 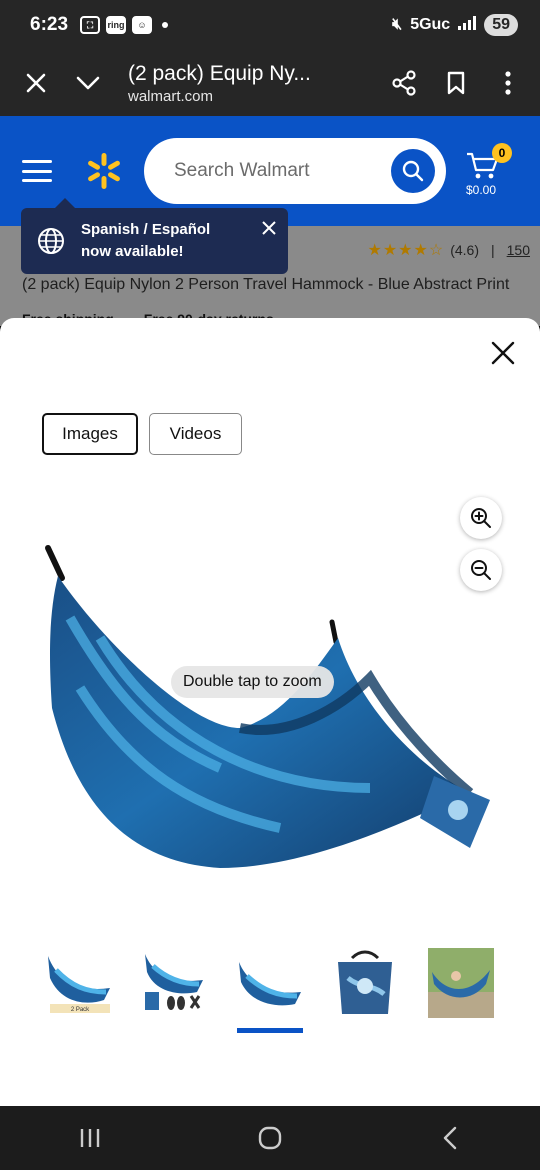 What do you see at coordinates (464, 250) in the screenshot?
I see `rating-value: (4.6)` at bounding box center [464, 250].